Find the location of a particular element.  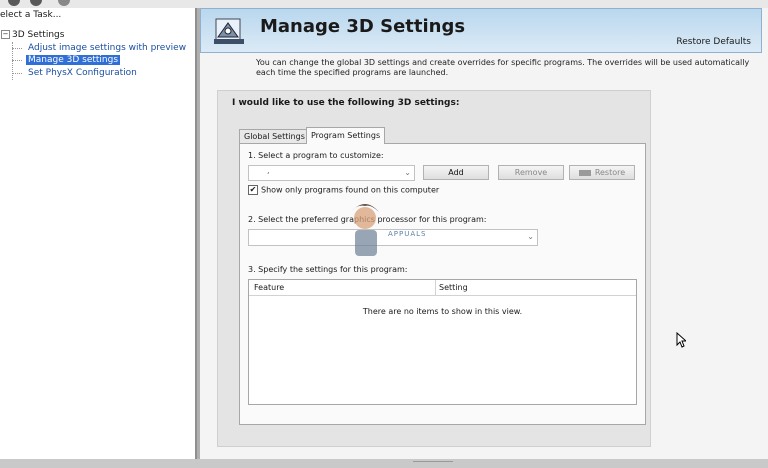

tree-item-physx-configuration: Set PhysX Configuration is located at coordinates (82, 73).